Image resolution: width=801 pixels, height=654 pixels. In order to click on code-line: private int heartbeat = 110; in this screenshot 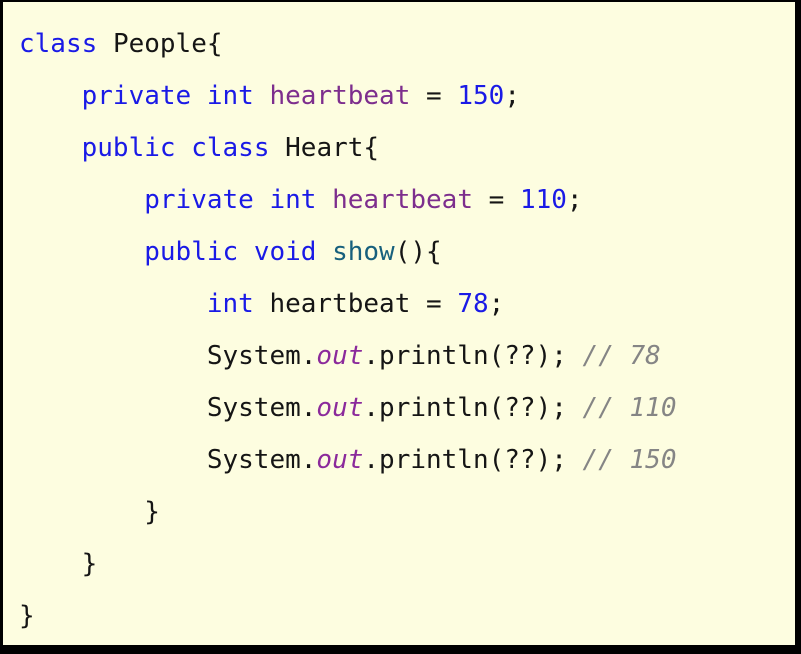, I will do `click(407, 200)`.